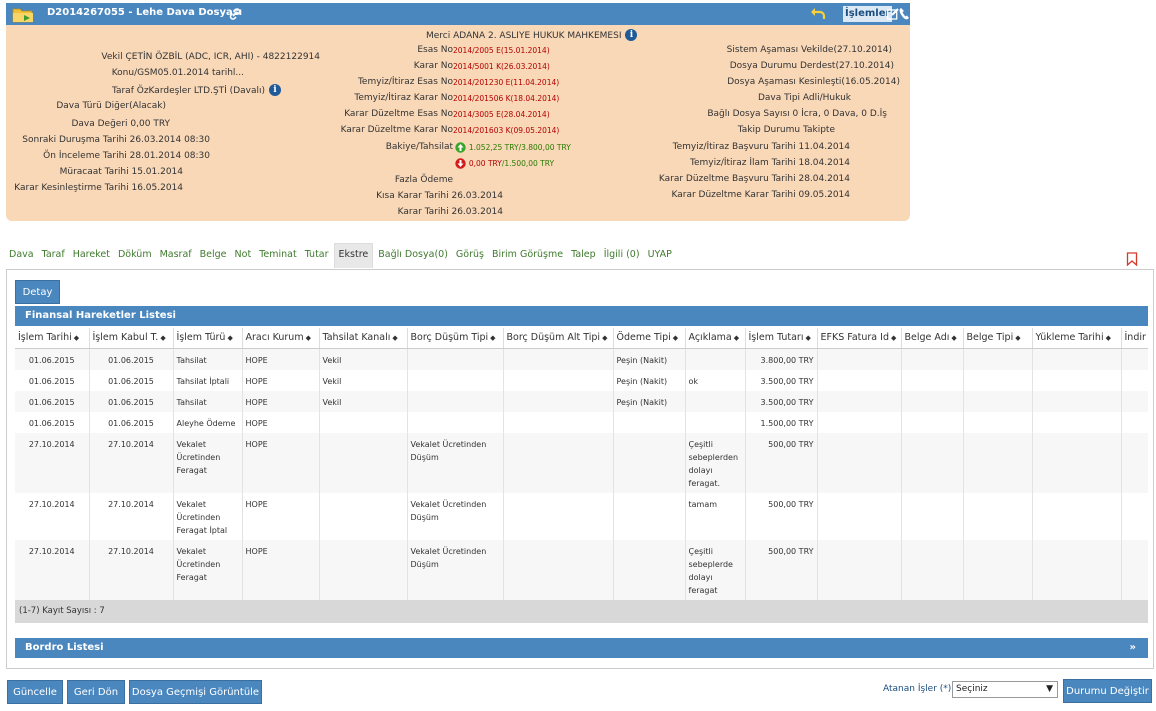  I want to click on column-header: Belge Tipi ◆, so click(998, 338).